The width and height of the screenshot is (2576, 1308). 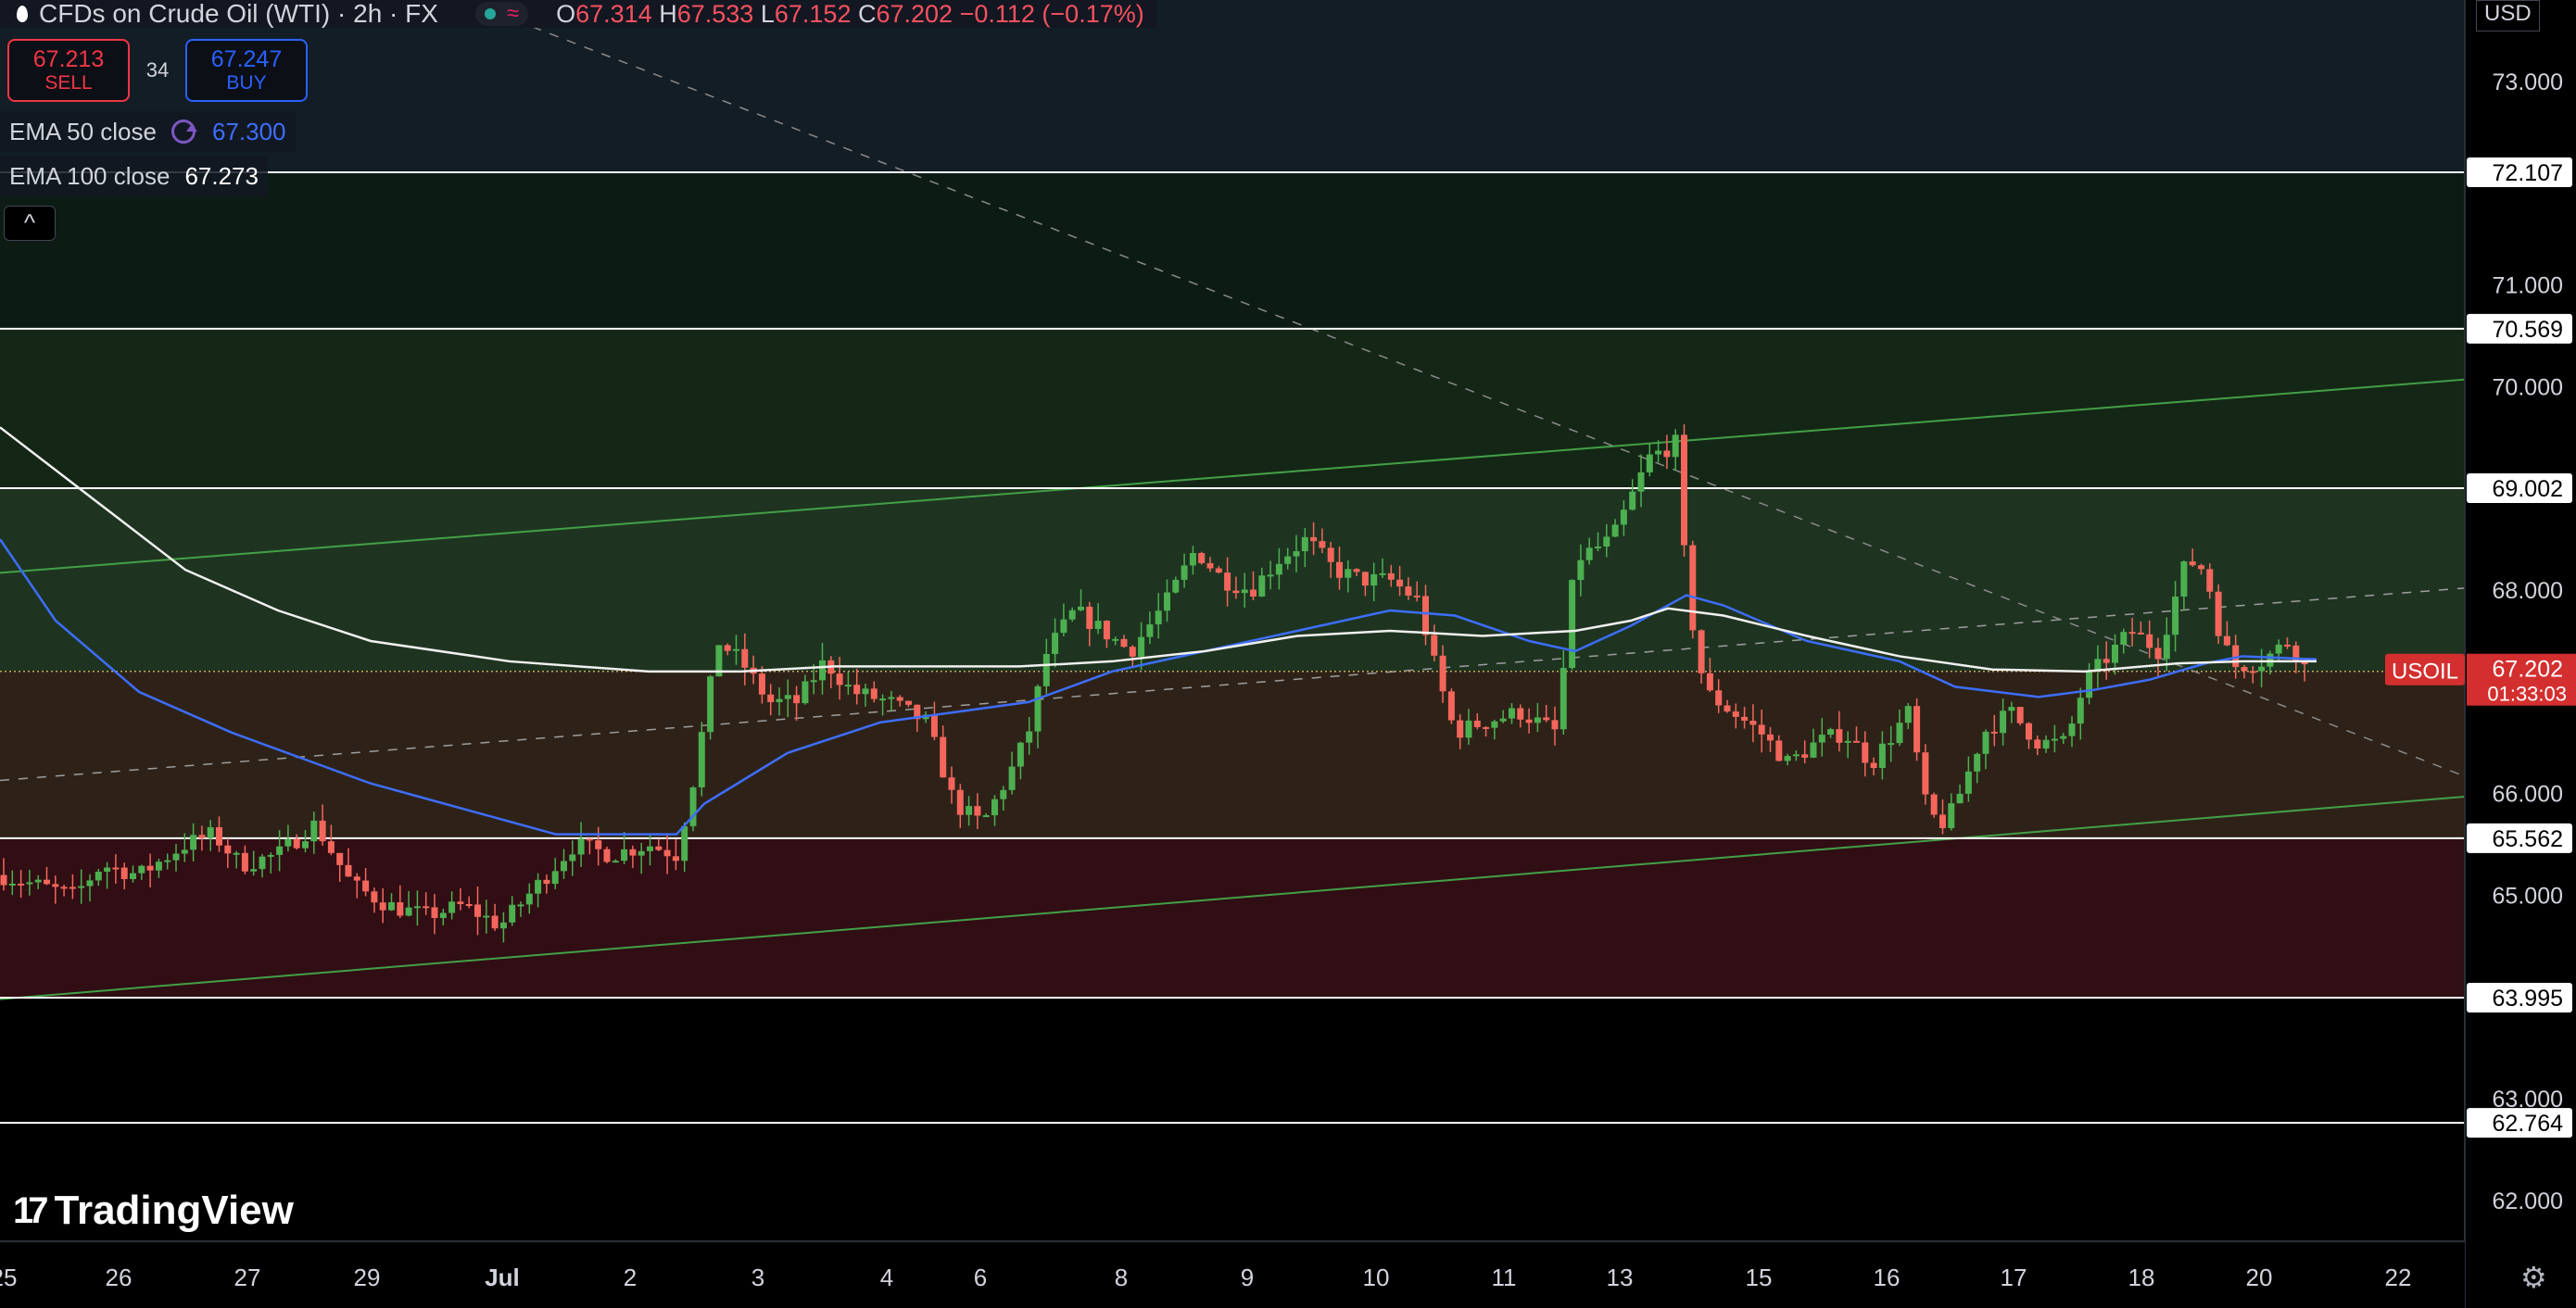 I want to click on tradingview-logo: 17 TradingView, so click(x=154, y=1211).